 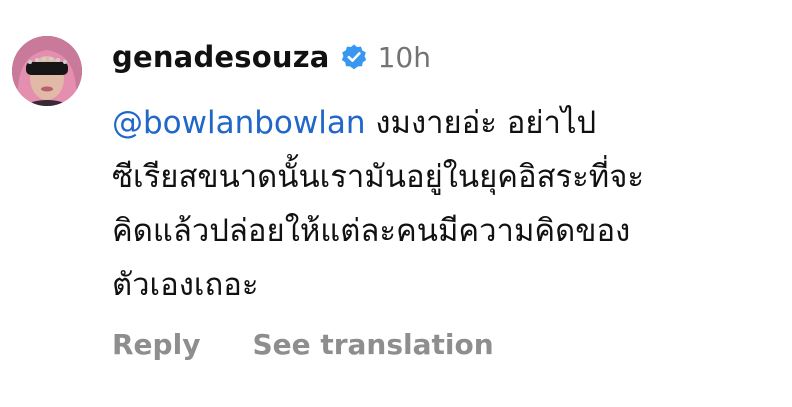 I want to click on comment-line-1-text: งมงายอ่ะ อย่าไป, so click(x=481, y=123).